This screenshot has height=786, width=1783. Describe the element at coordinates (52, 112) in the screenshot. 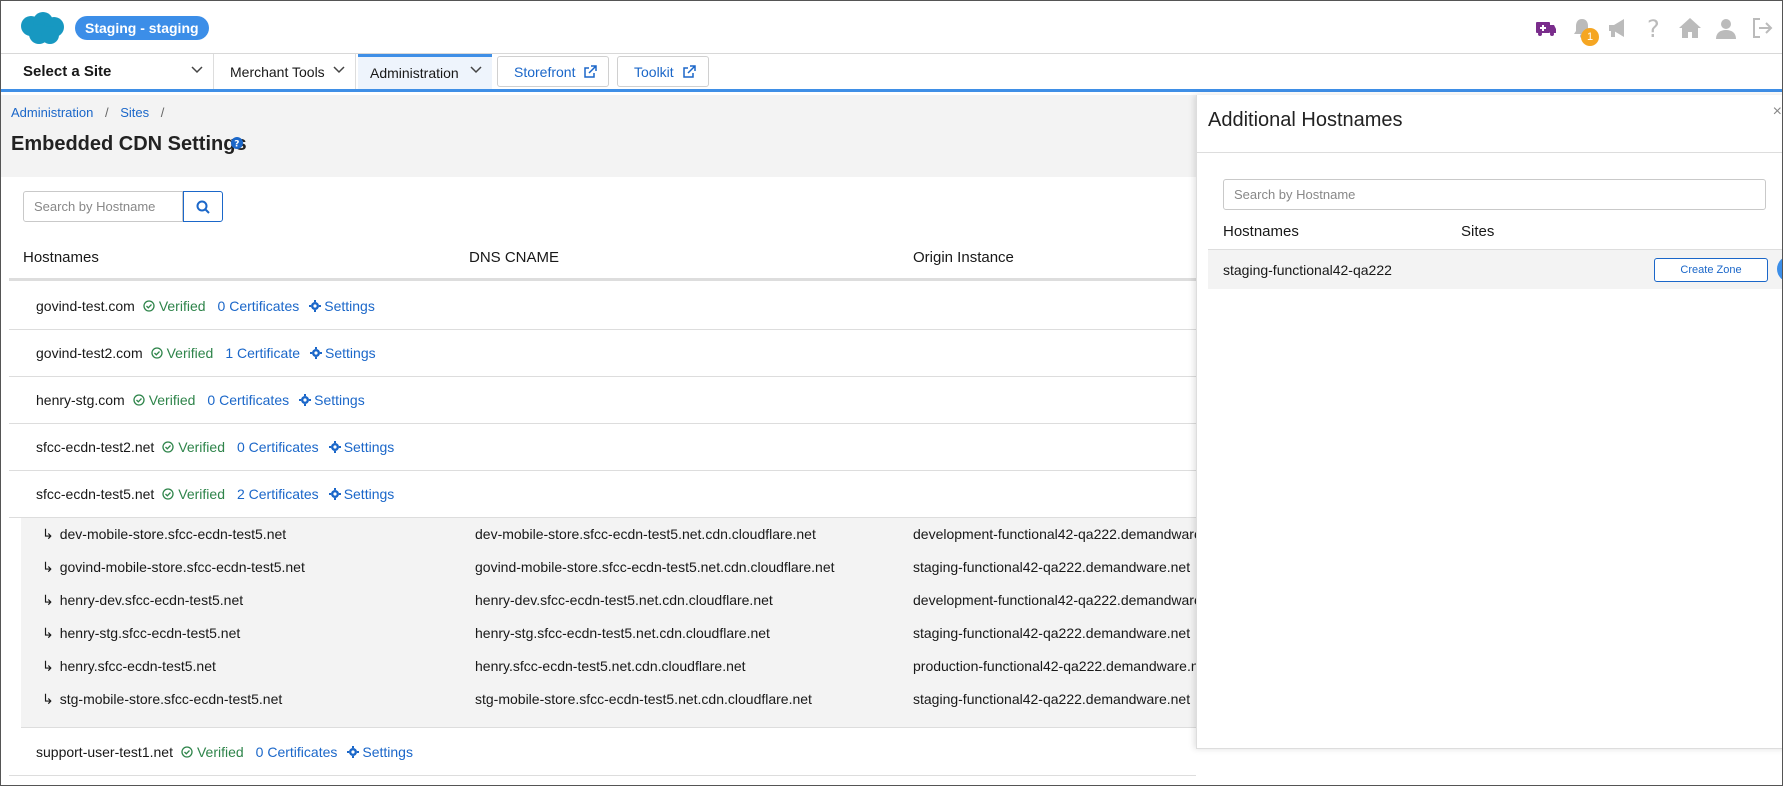

I see `breadcrumb-administration: Administration` at that location.